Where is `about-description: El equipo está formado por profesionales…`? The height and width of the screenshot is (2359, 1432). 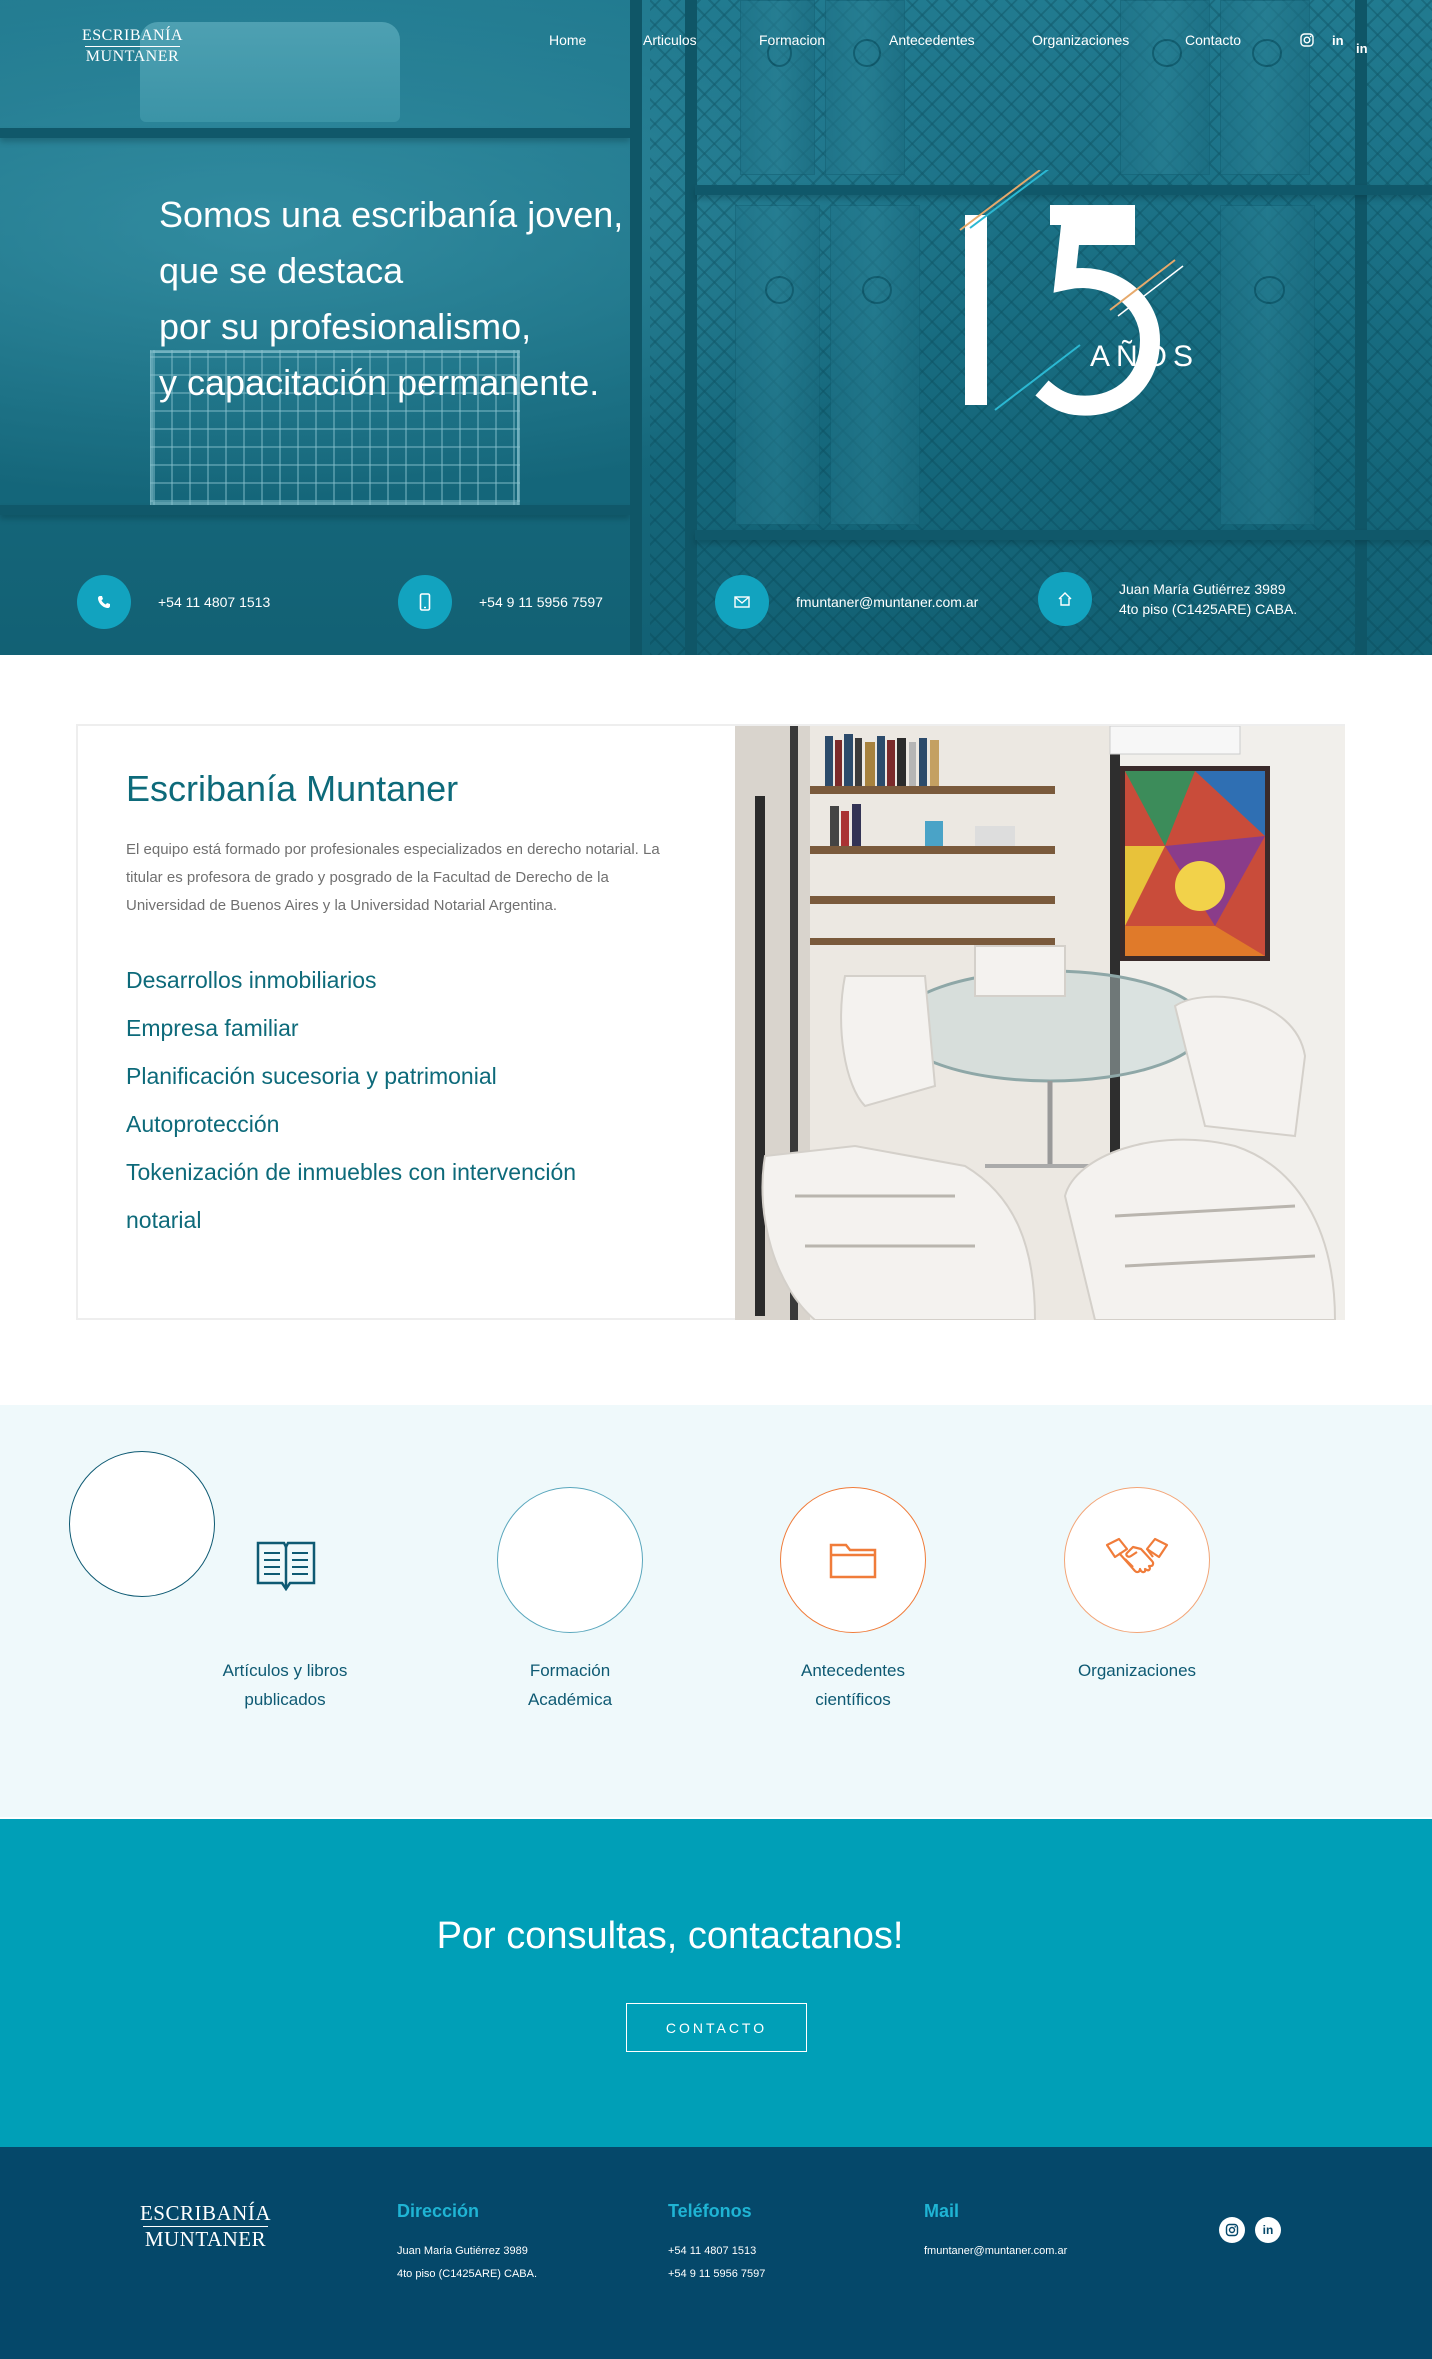
about-description: El equipo está formado por profesionales… is located at coordinates (393, 877).